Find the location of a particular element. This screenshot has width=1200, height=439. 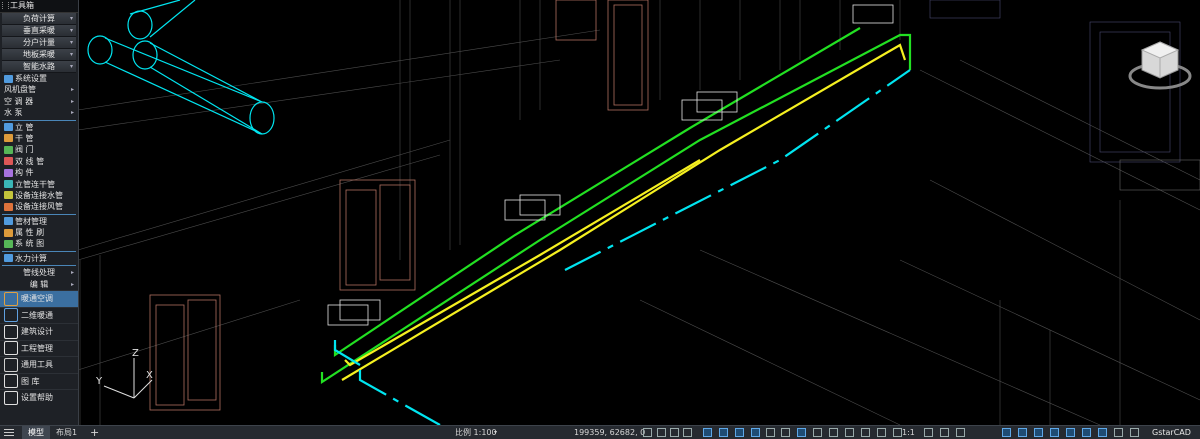

dropdown-label: 智能水路 is located at coordinates (39, 66).